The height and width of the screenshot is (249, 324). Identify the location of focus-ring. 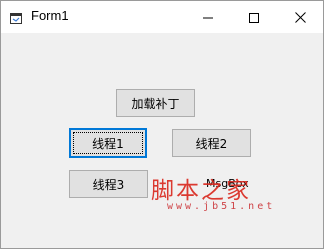
(108, 143).